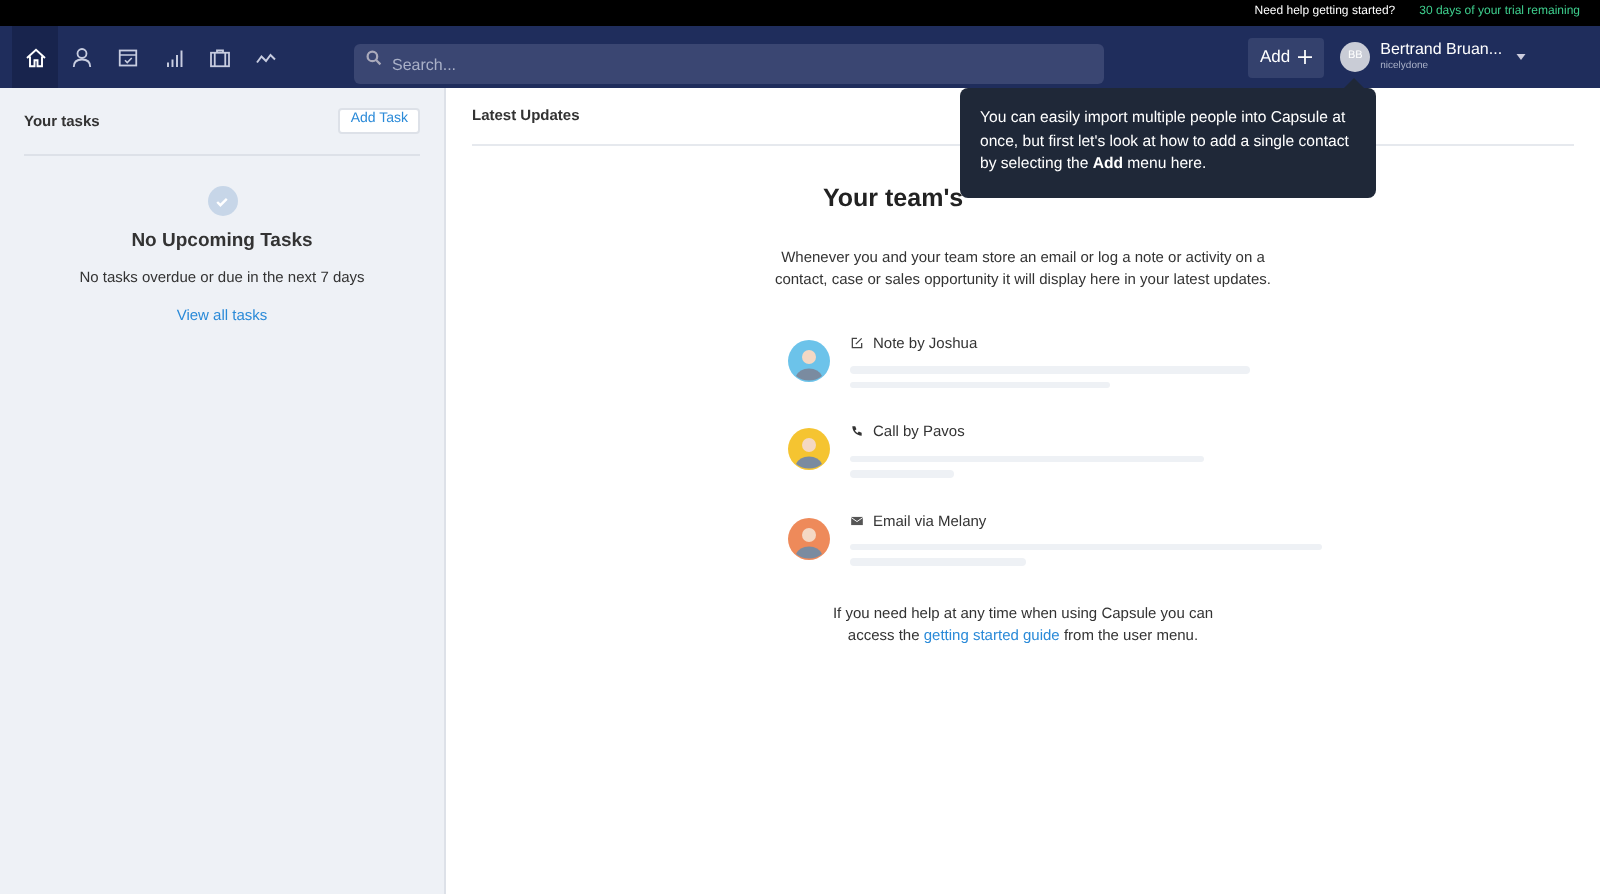  I want to click on plus-icon, so click(1305, 57).